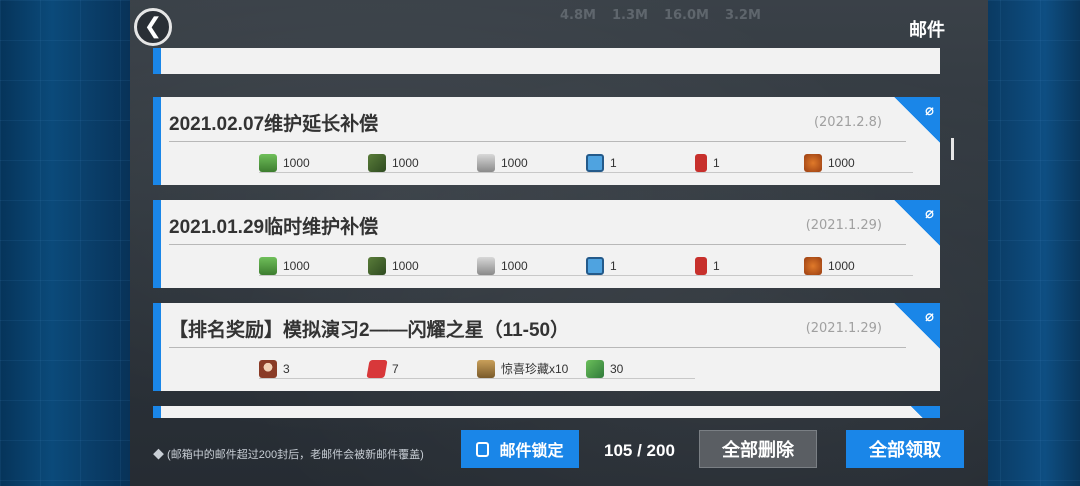 This screenshot has width=1080, height=486. I want to click on mail-title: 【排名奖励】模拟演习2——闪耀之星（11-50）, so click(369, 330).